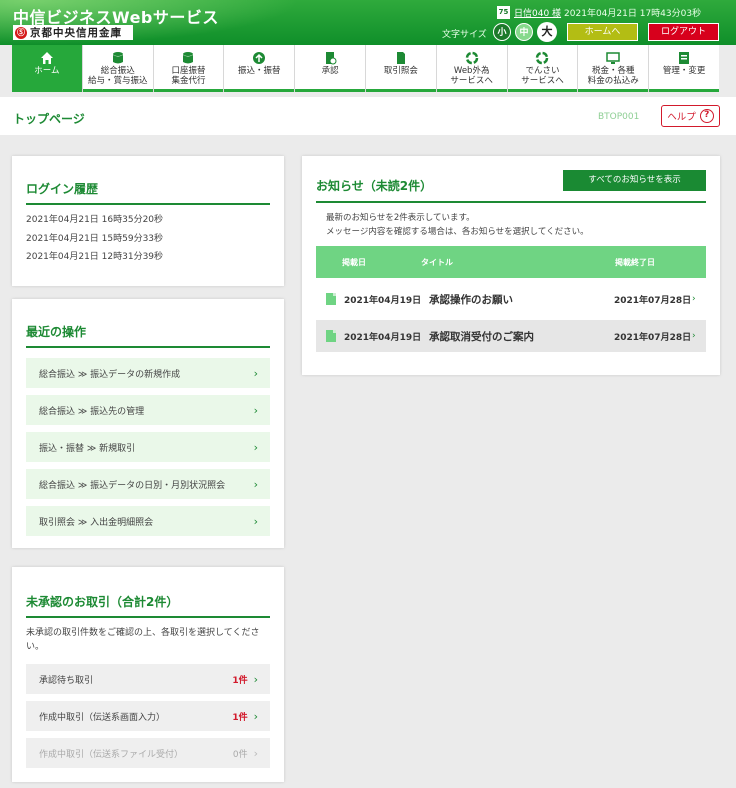 Image resolution: width=736 pixels, height=788 pixels. What do you see at coordinates (95, 238) in the screenshot?
I see `login-history-row: 2021年04月21日 15時59分33秒` at bounding box center [95, 238].